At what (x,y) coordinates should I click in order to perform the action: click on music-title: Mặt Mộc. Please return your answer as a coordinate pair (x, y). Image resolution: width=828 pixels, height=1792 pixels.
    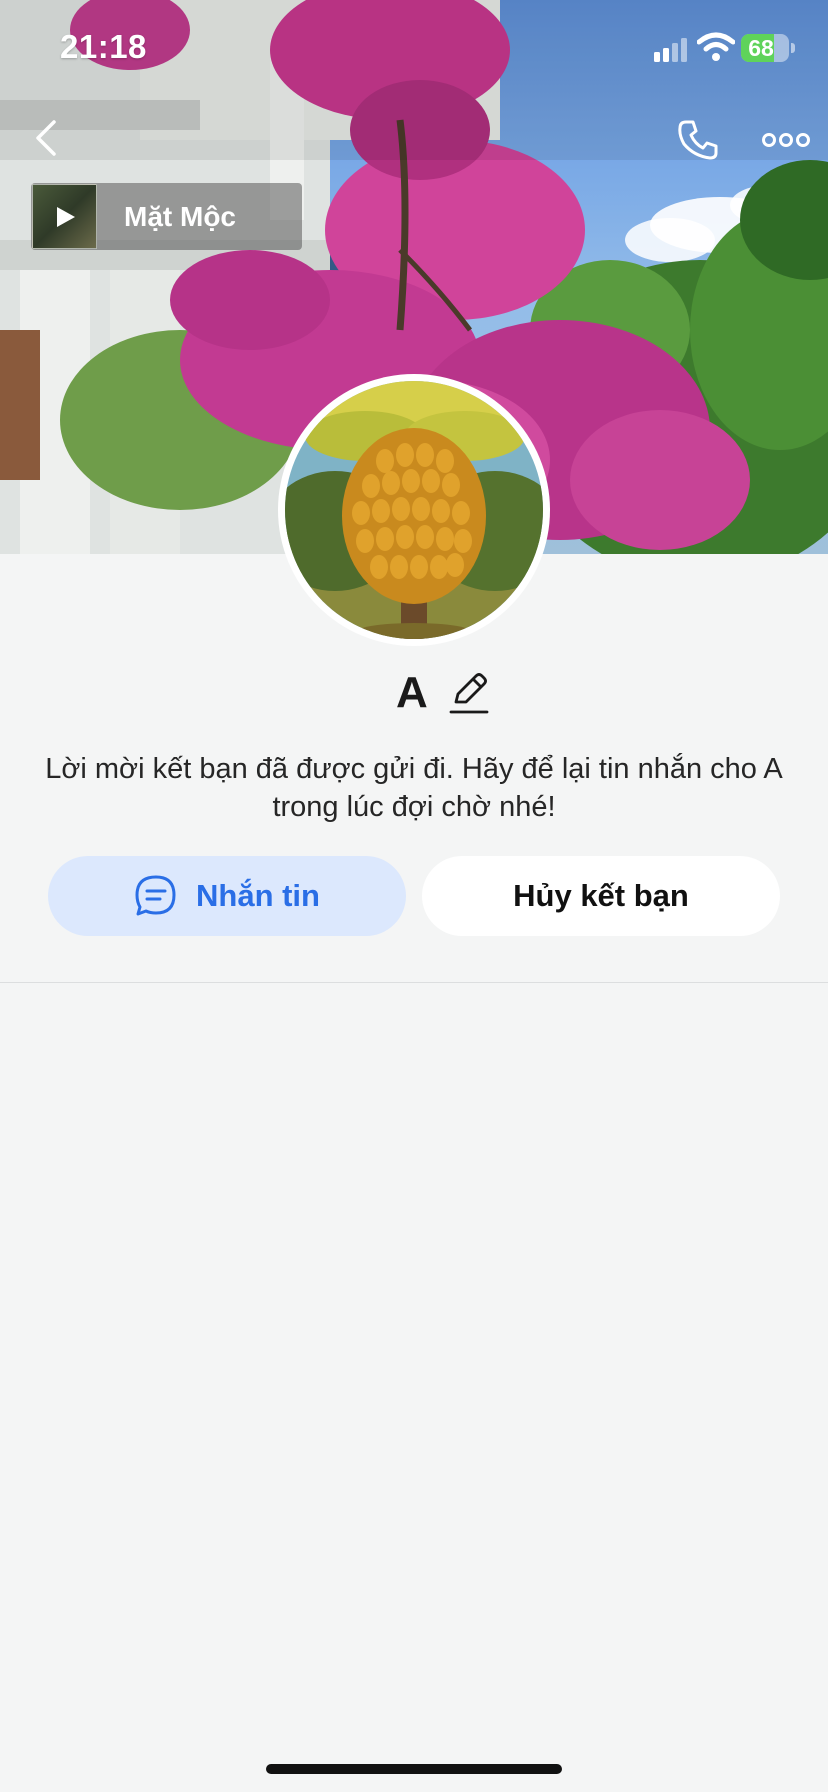
    Looking at the image, I should click on (180, 216).